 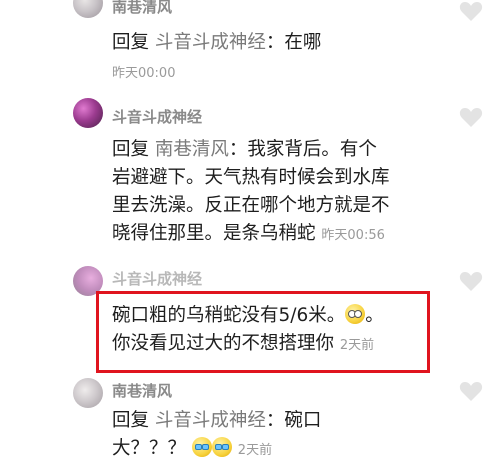 What do you see at coordinates (293, 420) in the screenshot?
I see `comment-text: ：碗口` at bounding box center [293, 420].